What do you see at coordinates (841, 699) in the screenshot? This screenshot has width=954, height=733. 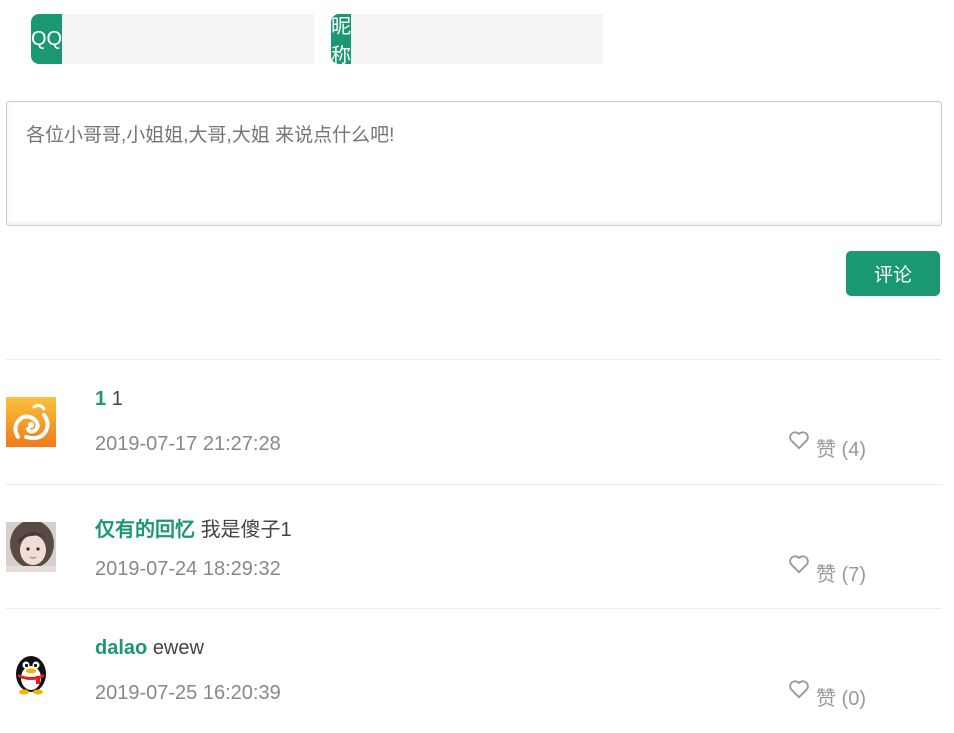 I see `like-label: 赞 (0)` at bounding box center [841, 699].